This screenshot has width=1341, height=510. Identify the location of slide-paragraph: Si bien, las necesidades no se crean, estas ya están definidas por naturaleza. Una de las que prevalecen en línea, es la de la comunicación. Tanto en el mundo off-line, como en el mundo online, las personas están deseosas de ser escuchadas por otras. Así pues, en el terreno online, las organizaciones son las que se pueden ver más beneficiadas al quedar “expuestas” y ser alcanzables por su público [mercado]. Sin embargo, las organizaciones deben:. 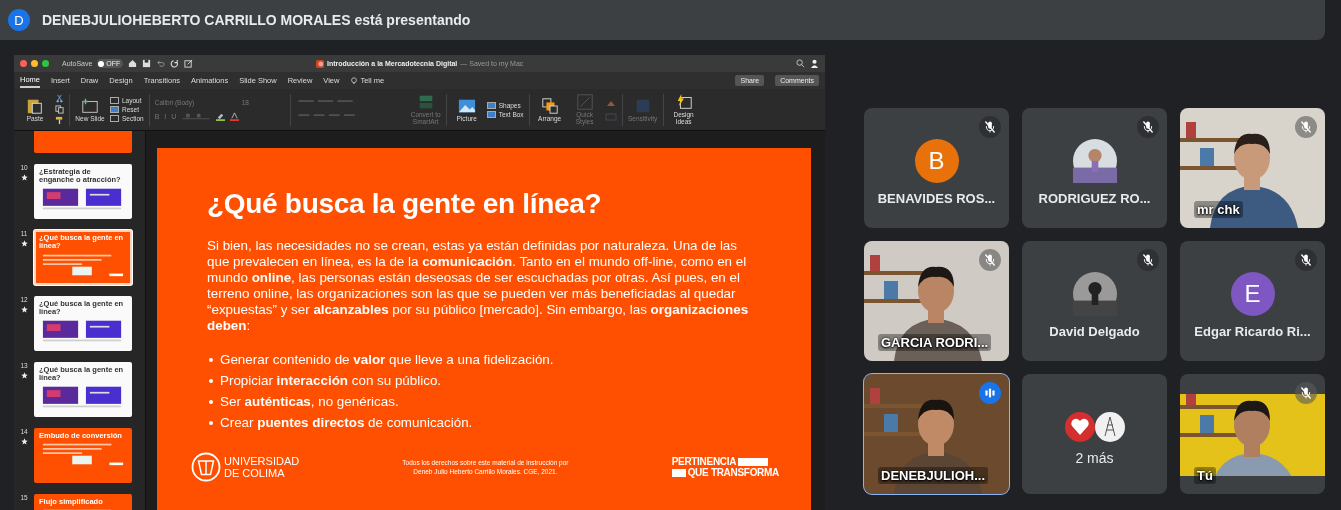
(478, 286).